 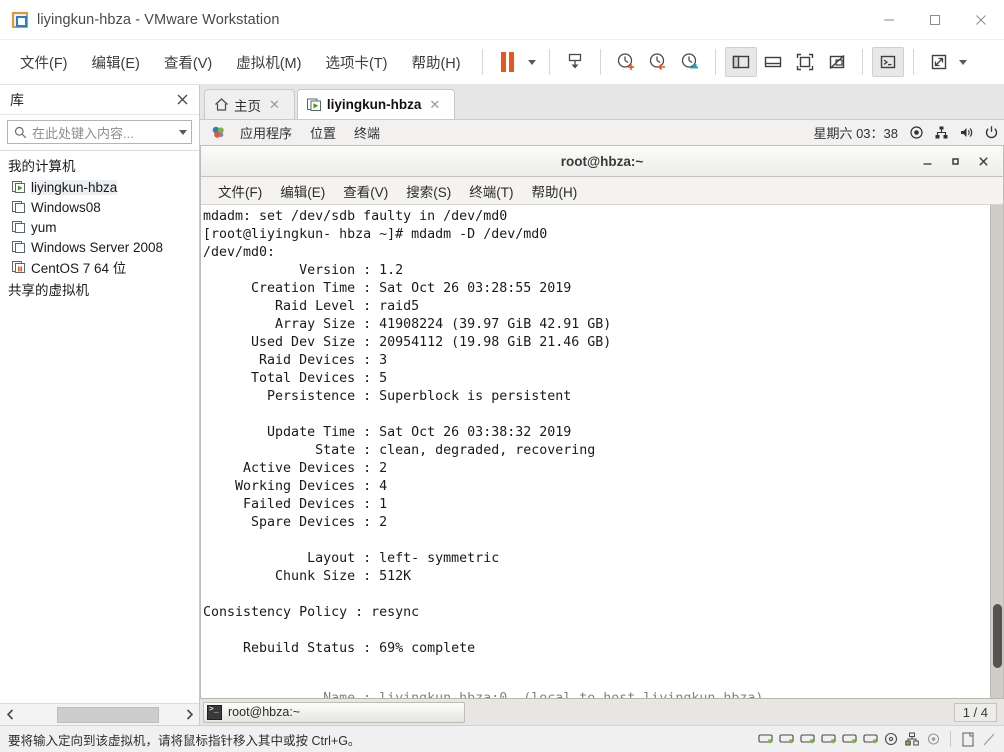 What do you see at coordinates (20, 132) in the screenshot?
I see `search-icon` at bounding box center [20, 132].